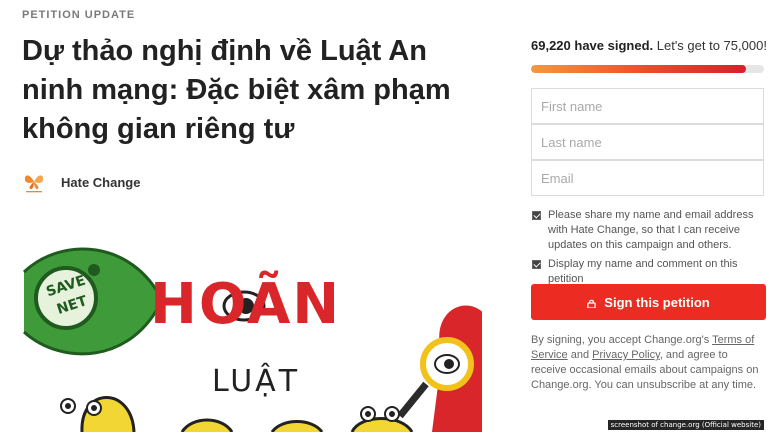  What do you see at coordinates (246, 304) in the screenshot?
I see `image-text-hoan: HOÃN` at bounding box center [246, 304].